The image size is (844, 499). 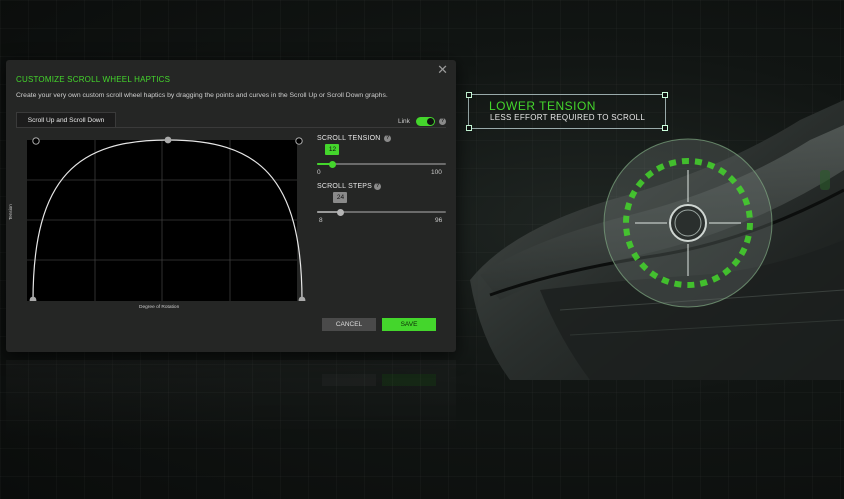 What do you see at coordinates (159, 307) in the screenshot?
I see `graph-x-label: Degree of Rotation` at bounding box center [159, 307].